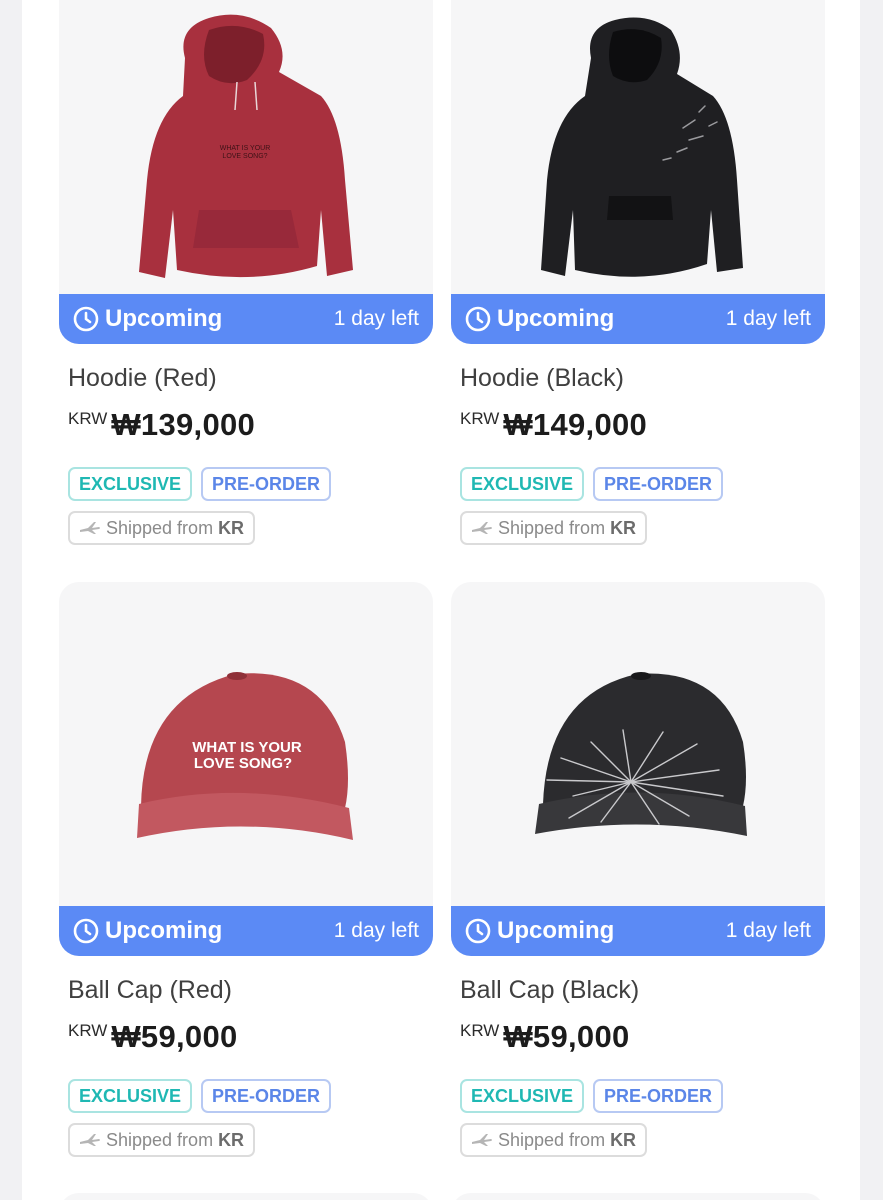 This screenshot has height=1200, width=883. I want to click on red-hoodie-image: WHAT IS YOUR LOVE SONG?, so click(246, 146).